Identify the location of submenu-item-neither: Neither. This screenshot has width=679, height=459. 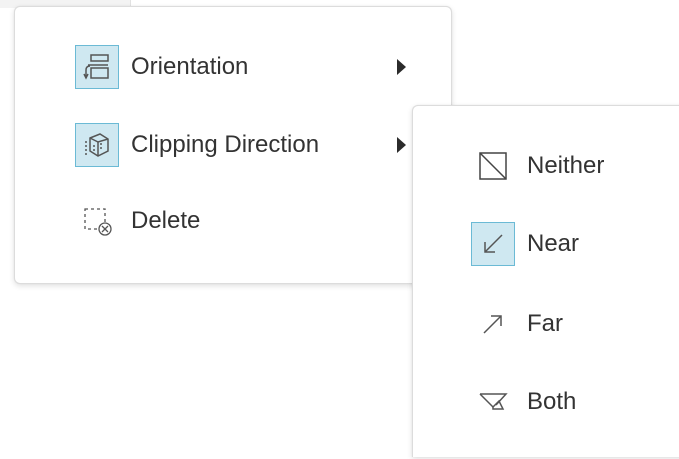
(537, 166).